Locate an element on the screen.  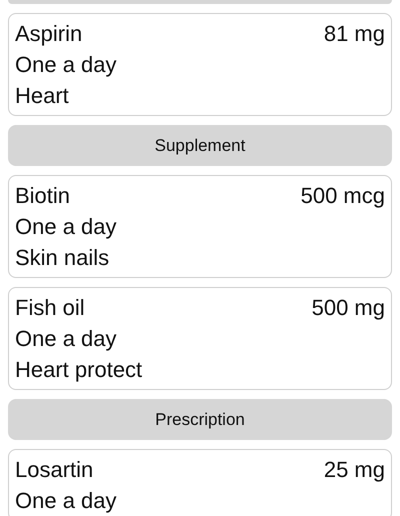
medication-name: Aspirin is located at coordinates (48, 34).